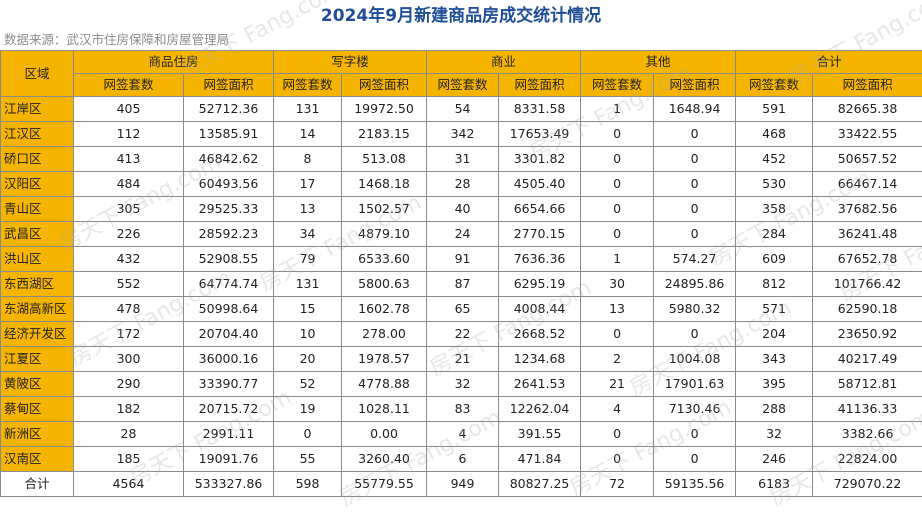 This screenshot has width=922, height=519. What do you see at coordinates (867, 484) in the screenshot?
I see `total-area: 729070.22` at bounding box center [867, 484].